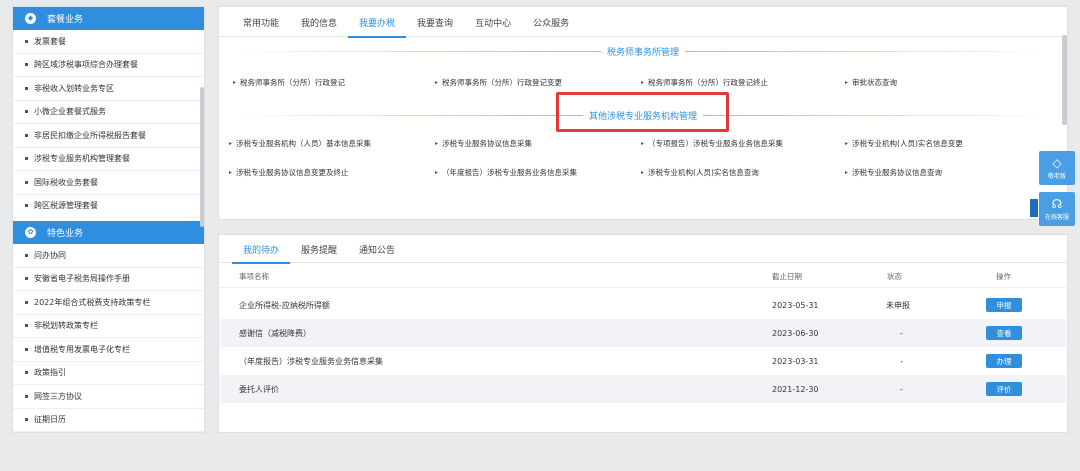 This screenshot has width=1080, height=471. I want to click on sidebar-section-title: 特色业务, so click(65, 234).